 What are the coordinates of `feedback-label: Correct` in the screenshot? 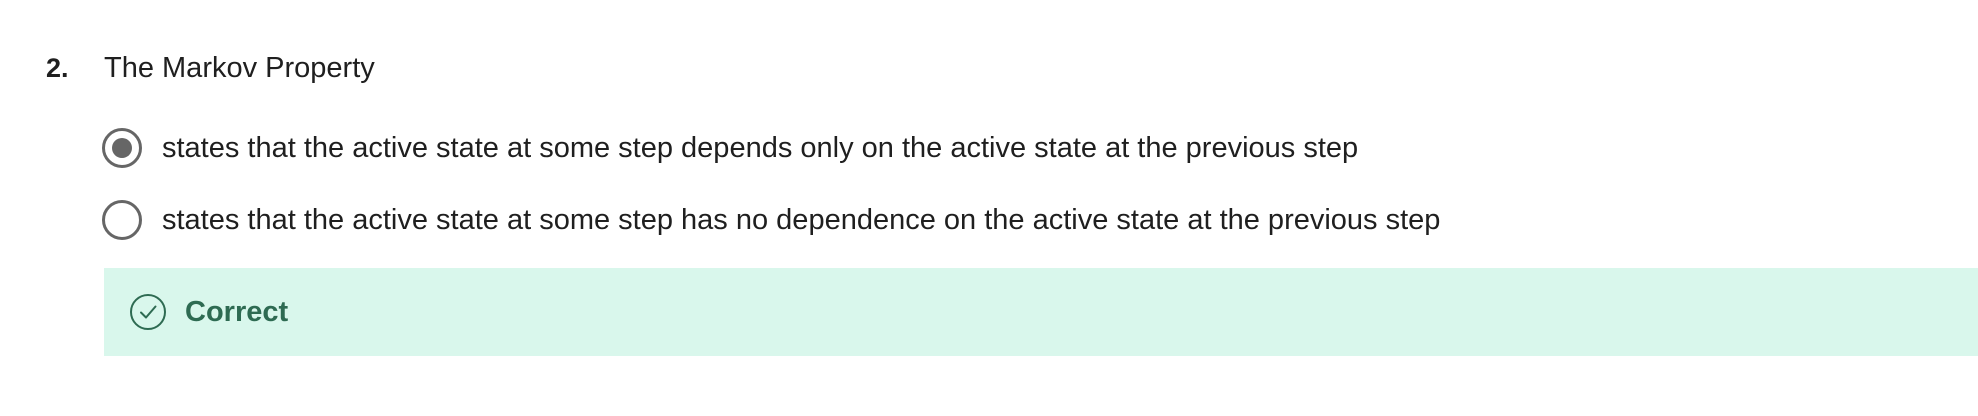 It's located at (237, 312).